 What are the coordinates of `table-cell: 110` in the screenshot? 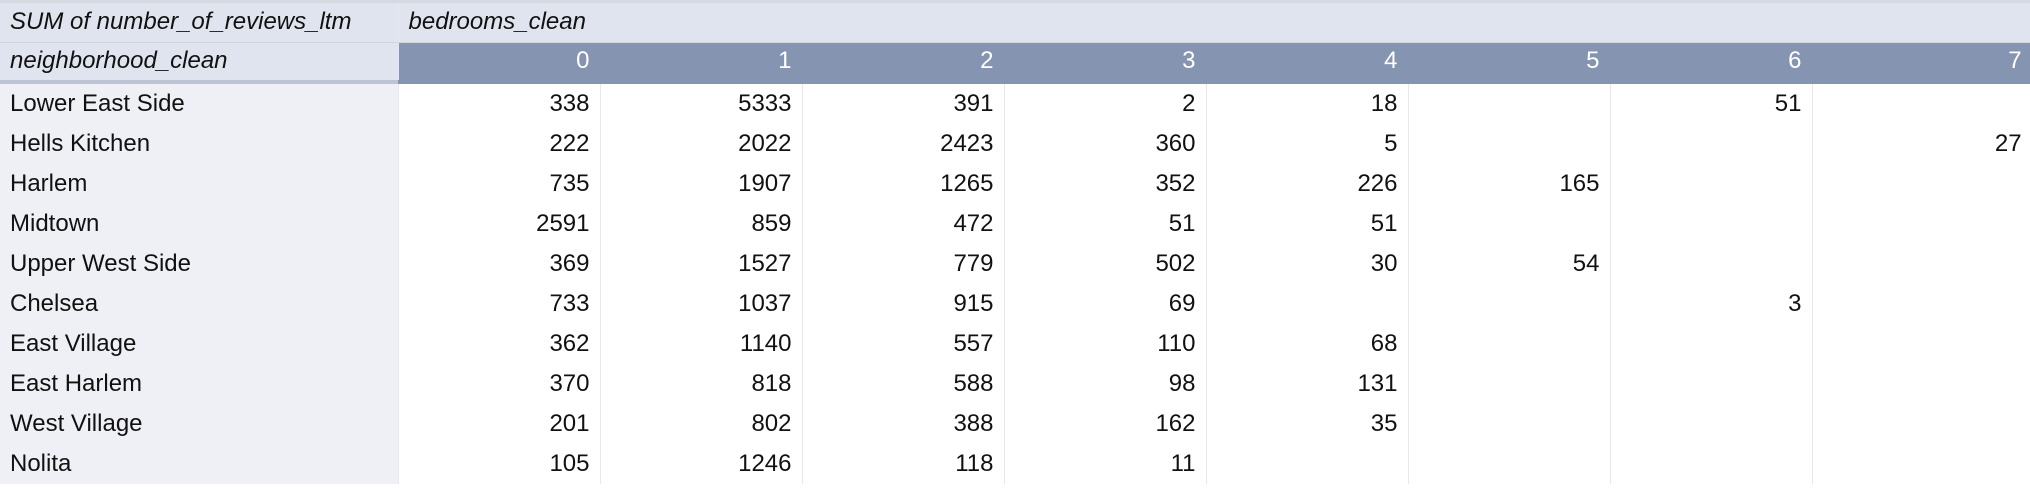 It's located at (1105, 344).